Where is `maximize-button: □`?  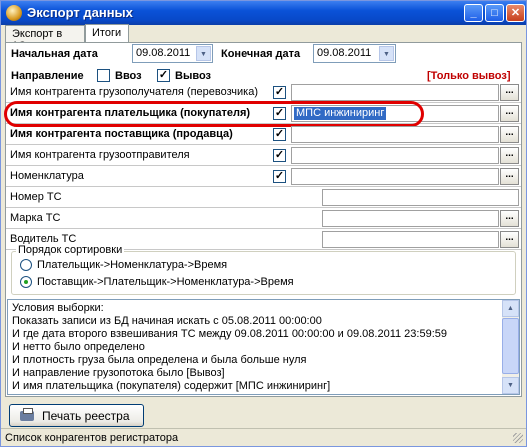
maximize-button: □ is located at coordinates (494, 13).